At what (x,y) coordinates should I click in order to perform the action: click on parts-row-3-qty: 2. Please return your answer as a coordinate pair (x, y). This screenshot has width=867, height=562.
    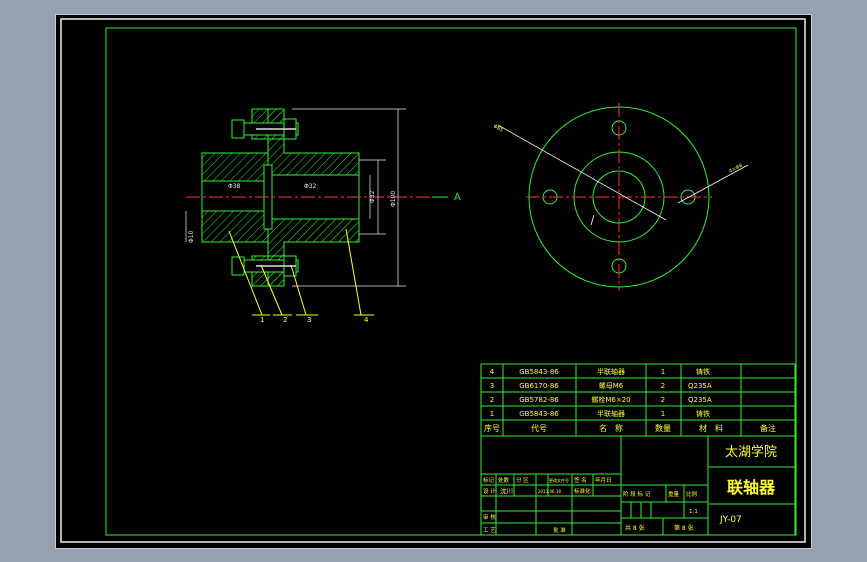
    Looking at the image, I should click on (663, 386).